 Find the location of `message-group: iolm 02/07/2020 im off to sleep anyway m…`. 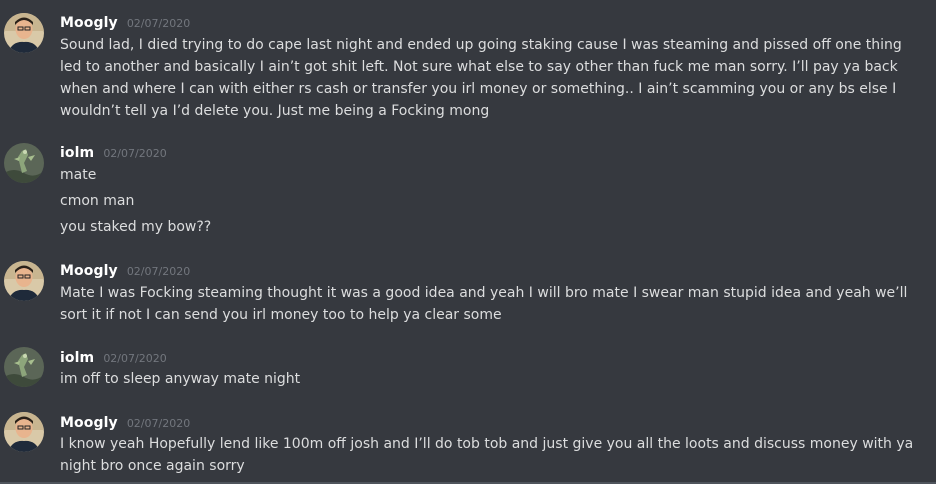

message-group: iolm 02/07/2020 im off to sleep anyway m… is located at coordinates (468, 370).